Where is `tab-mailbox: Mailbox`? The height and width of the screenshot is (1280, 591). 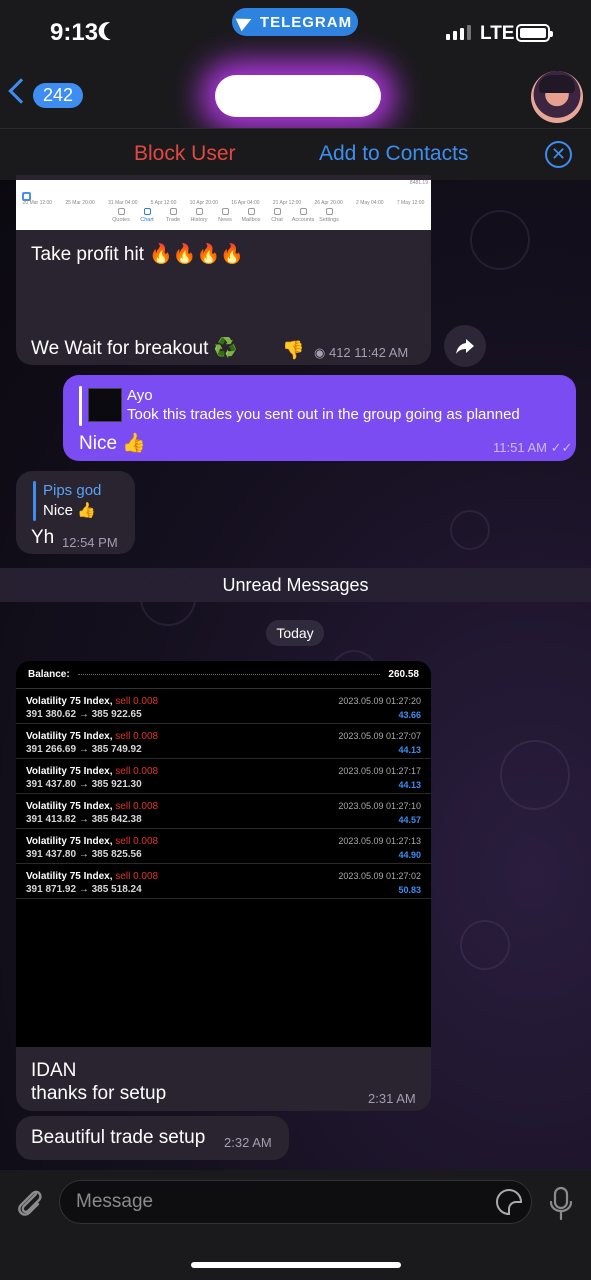
tab-mailbox: Mailbox is located at coordinates (251, 215).